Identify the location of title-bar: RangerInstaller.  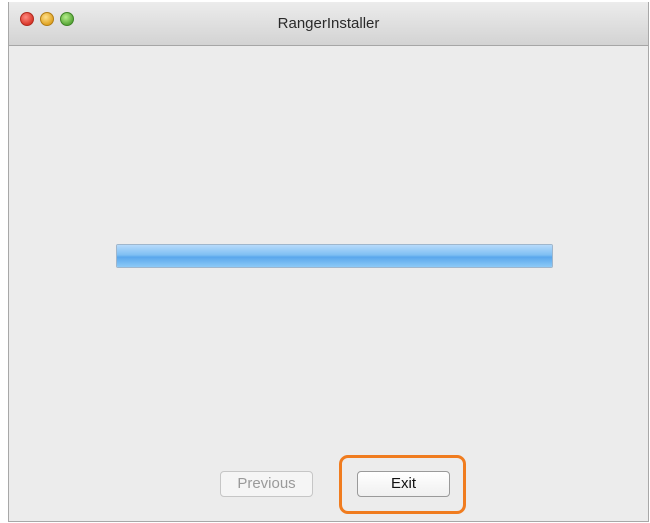
(328, 24).